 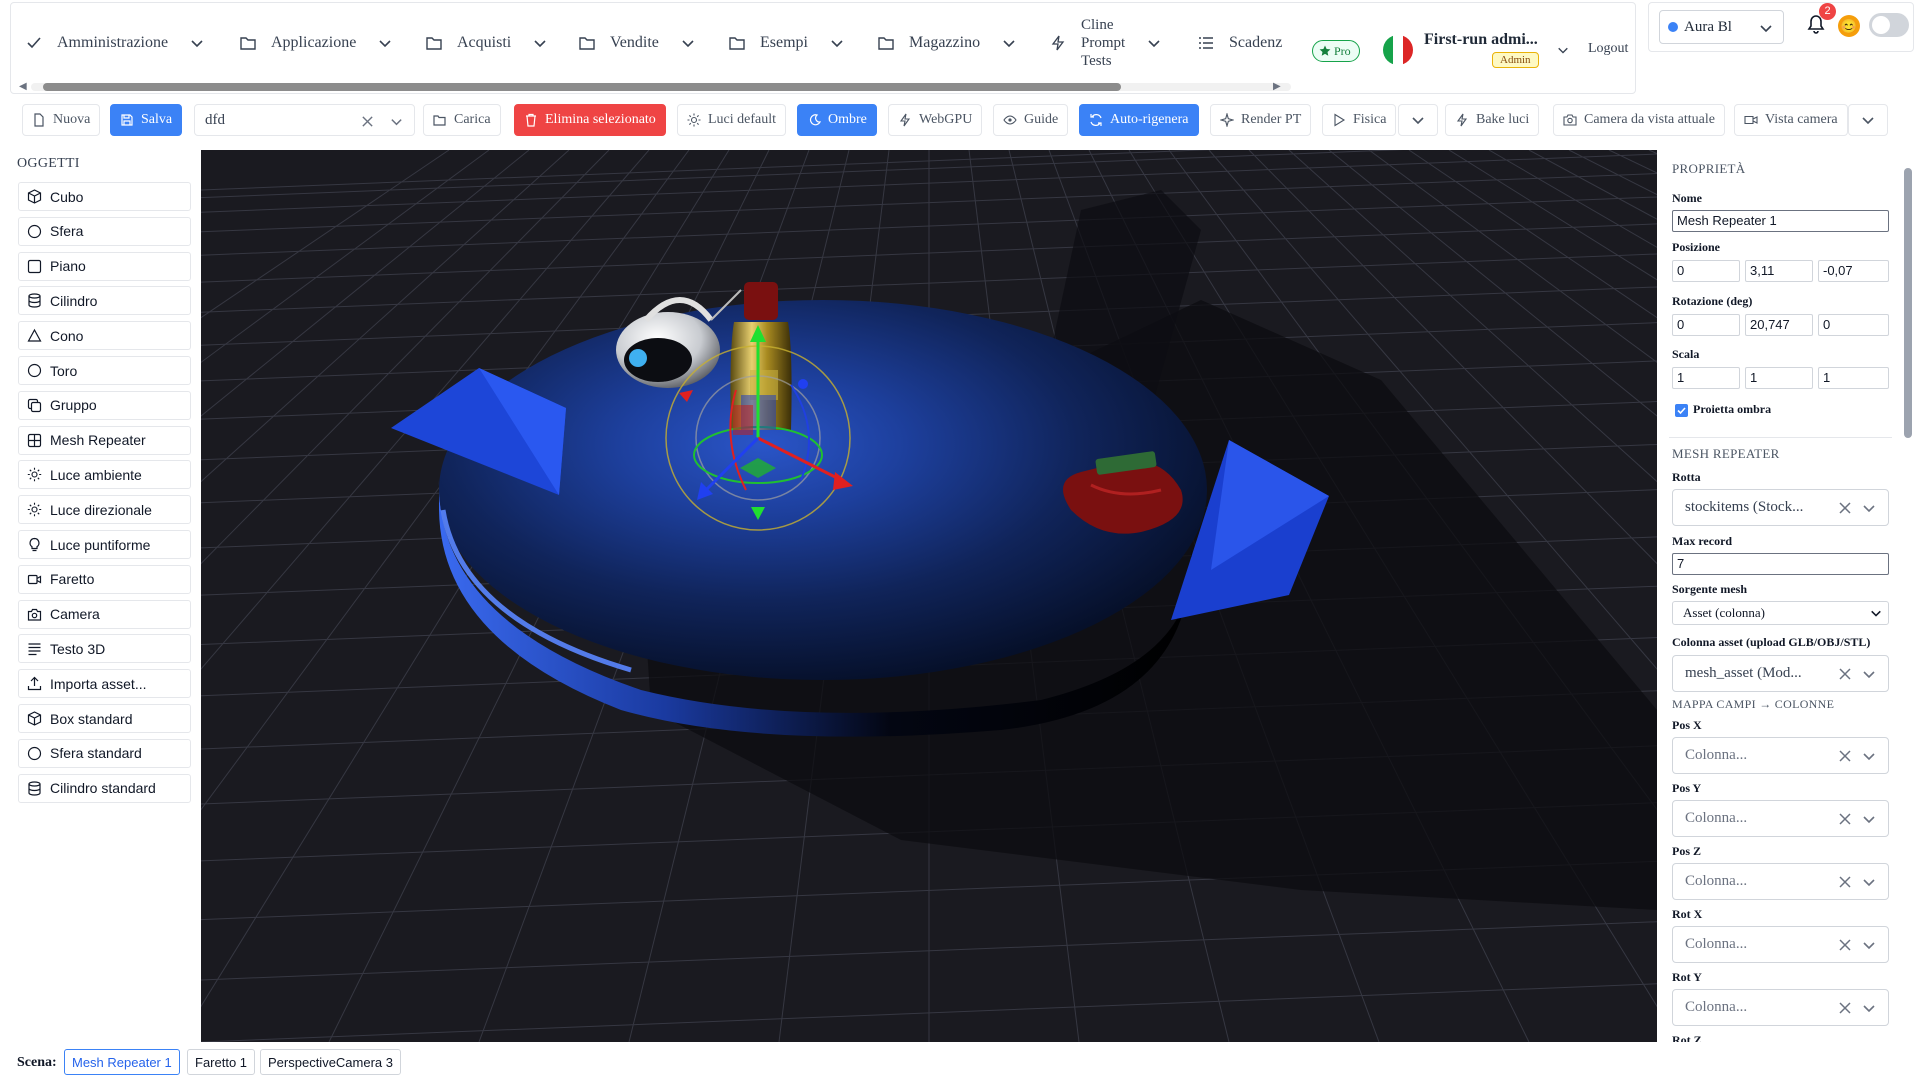 I want to click on object-button-testo-3d: Testo 3D, so click(x=104, y=649).